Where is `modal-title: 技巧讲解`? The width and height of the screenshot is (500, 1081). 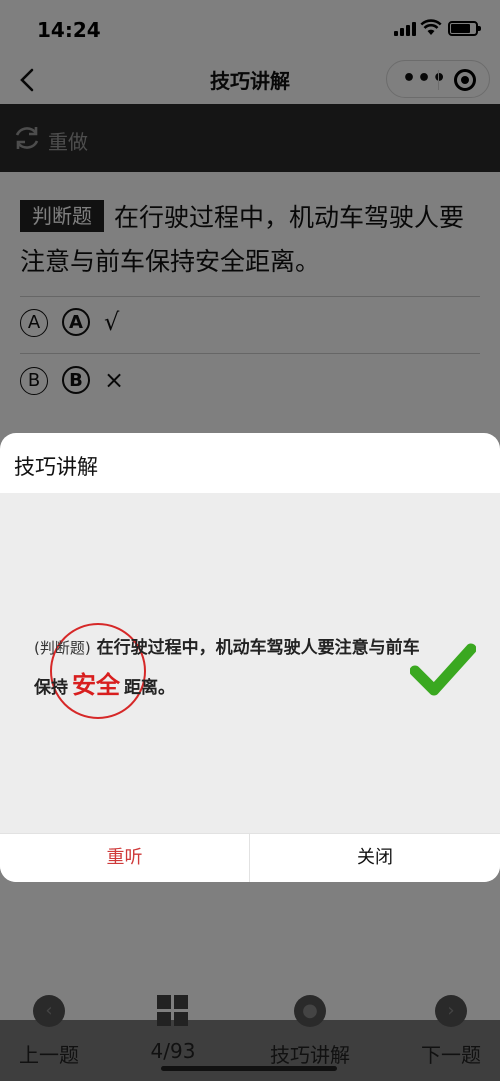 modal-title: 技巧讲解 is located at coordinates (56, 467).